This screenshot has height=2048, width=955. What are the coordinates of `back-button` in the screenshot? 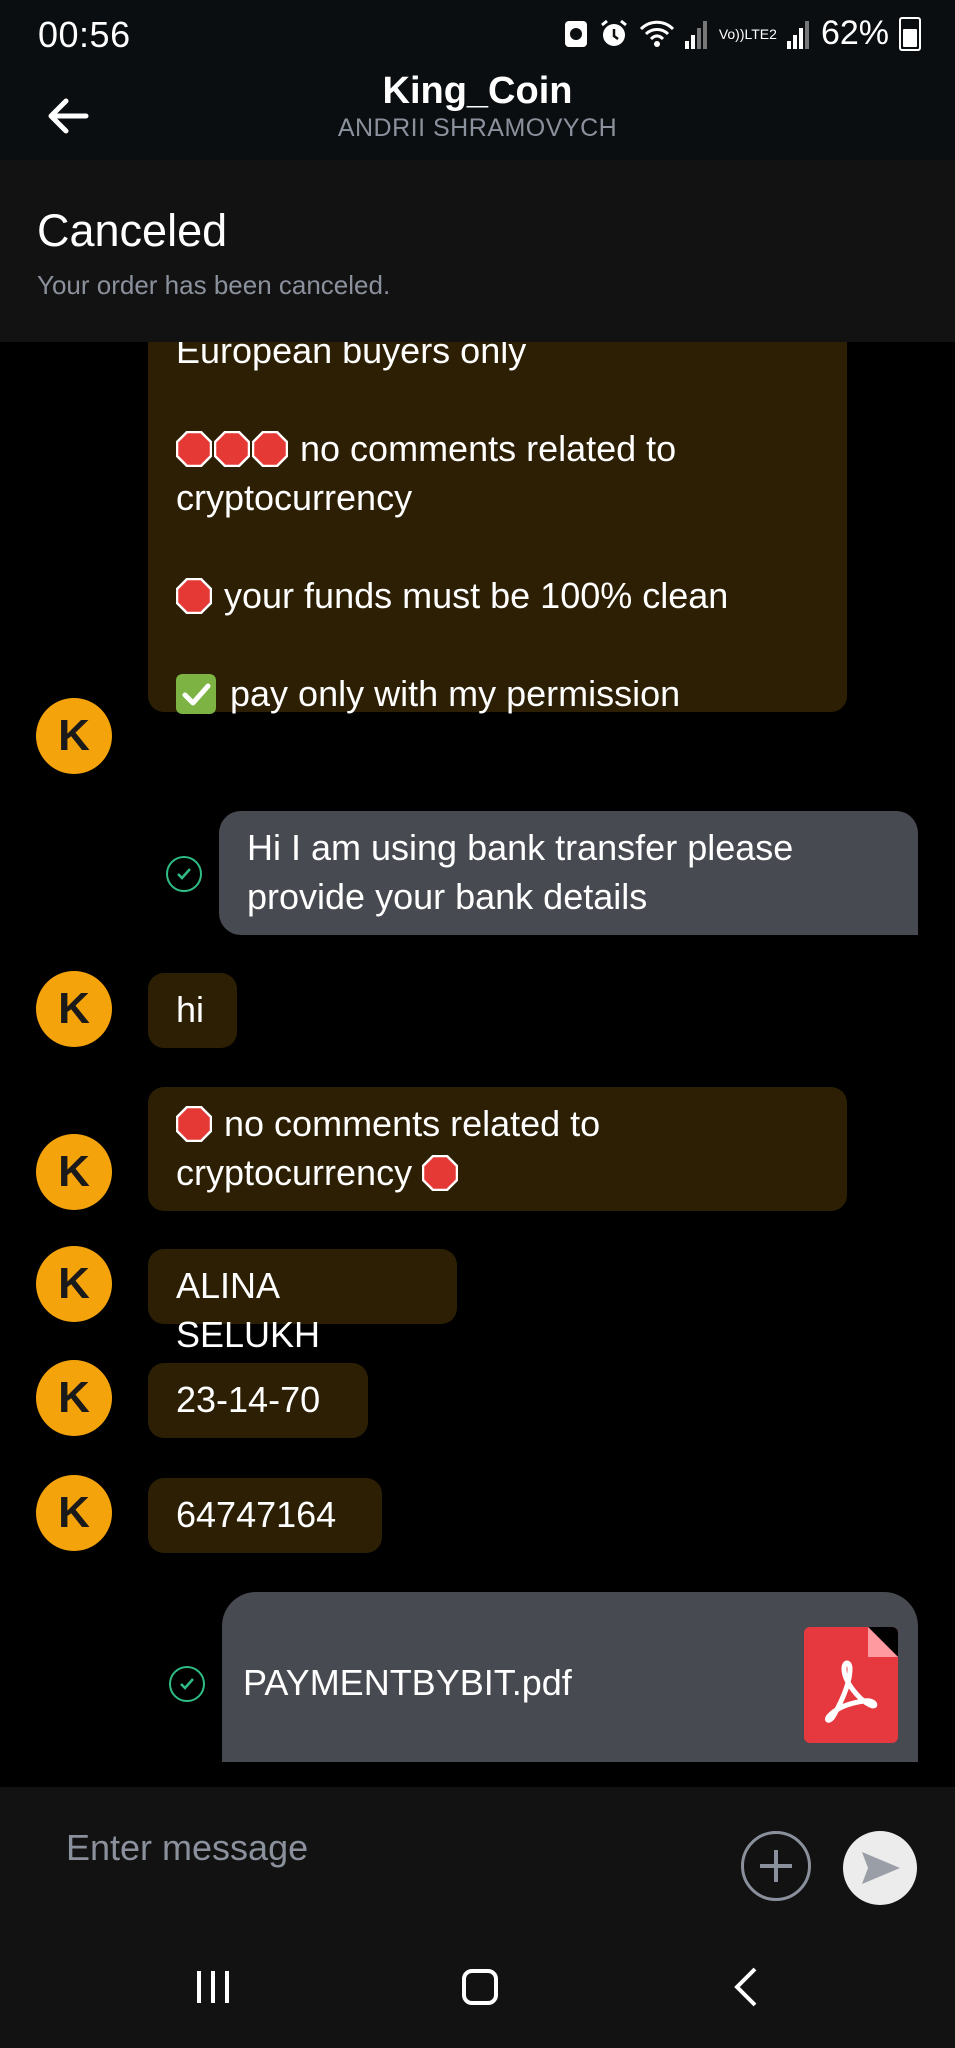 It's located at (68, 116).